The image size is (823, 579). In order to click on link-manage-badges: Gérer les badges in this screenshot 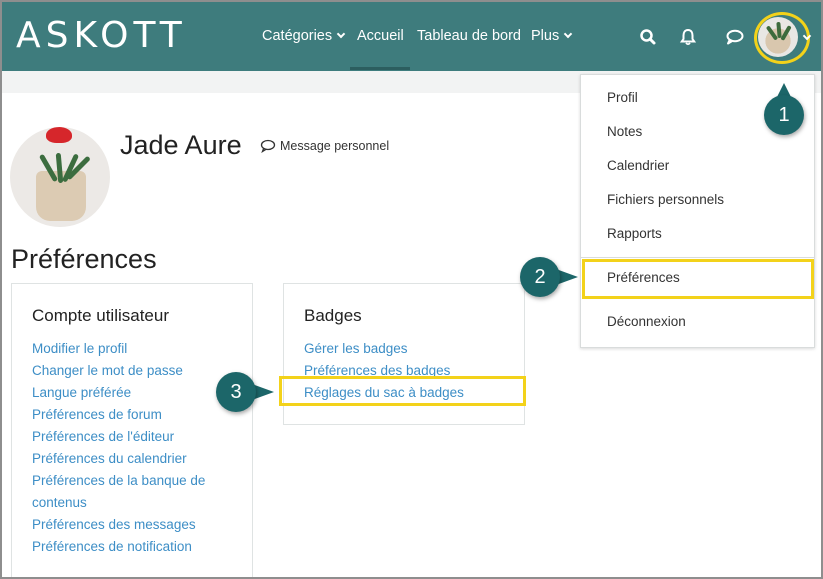, I will do `click(356, 349)`.